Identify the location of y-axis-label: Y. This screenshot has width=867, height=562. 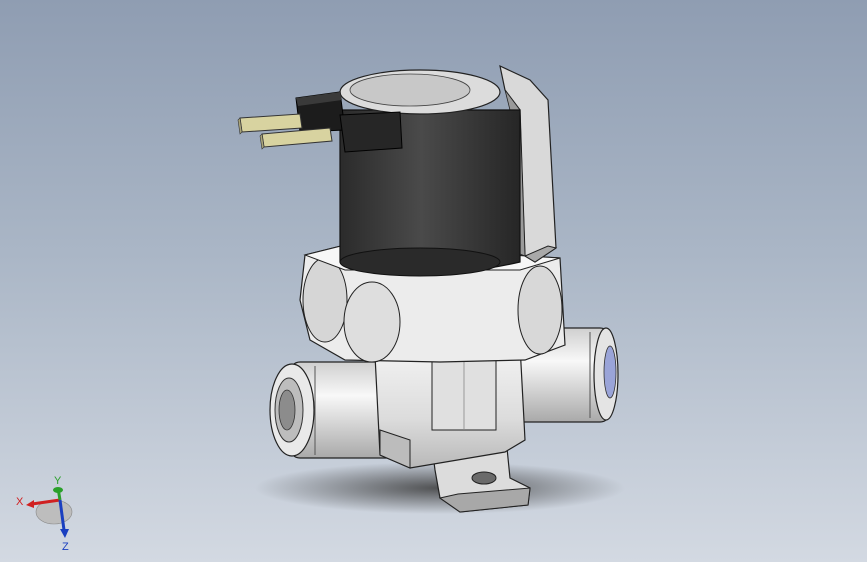
(58, 481).